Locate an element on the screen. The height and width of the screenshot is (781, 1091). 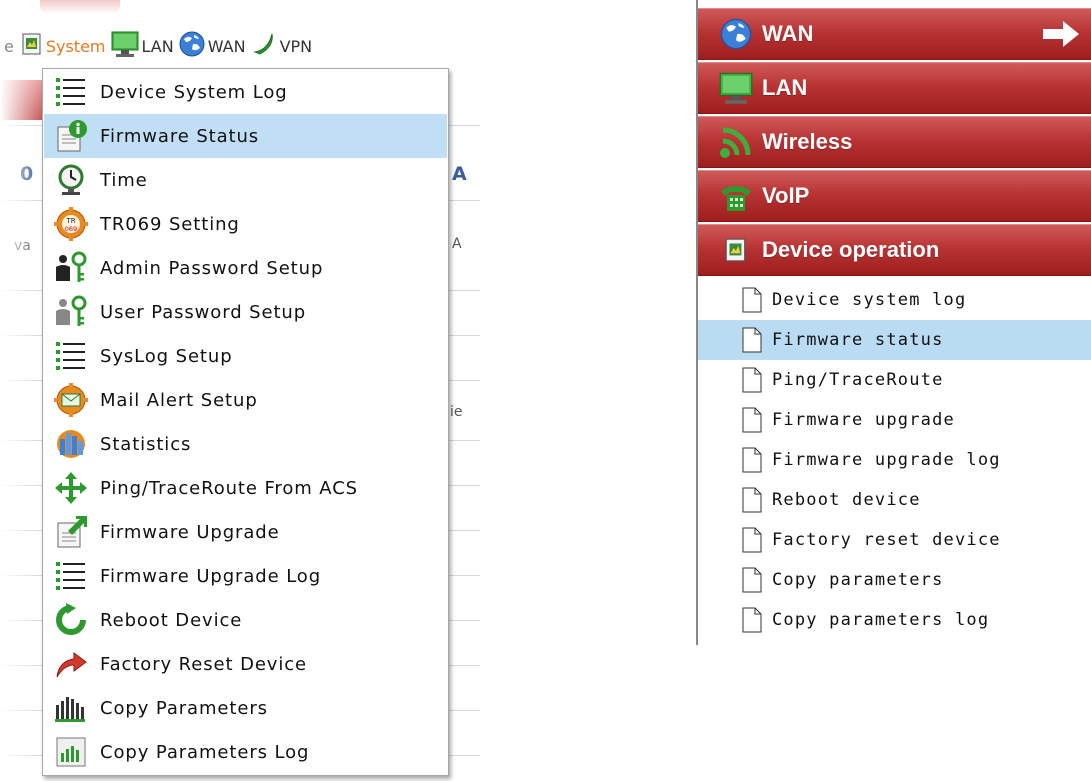
sidebar-item-ping-traceroute: Ping/TraceRoute is located at coordinates (894, 380).